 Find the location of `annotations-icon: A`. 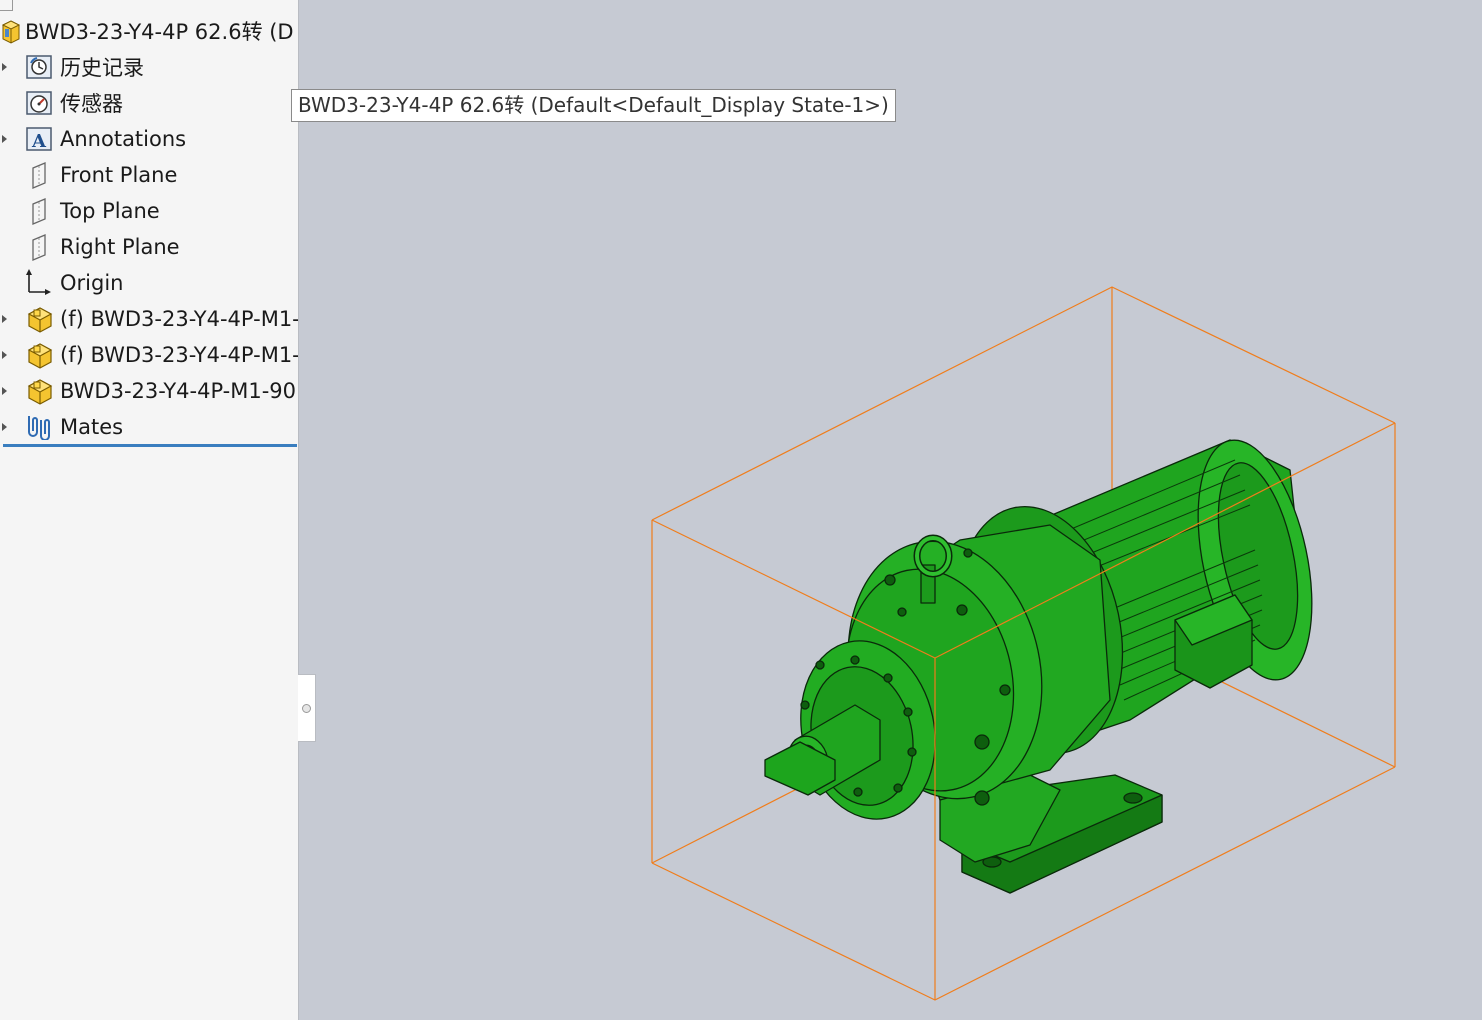

annotations-icon: A is located at coordinates (39, 139).